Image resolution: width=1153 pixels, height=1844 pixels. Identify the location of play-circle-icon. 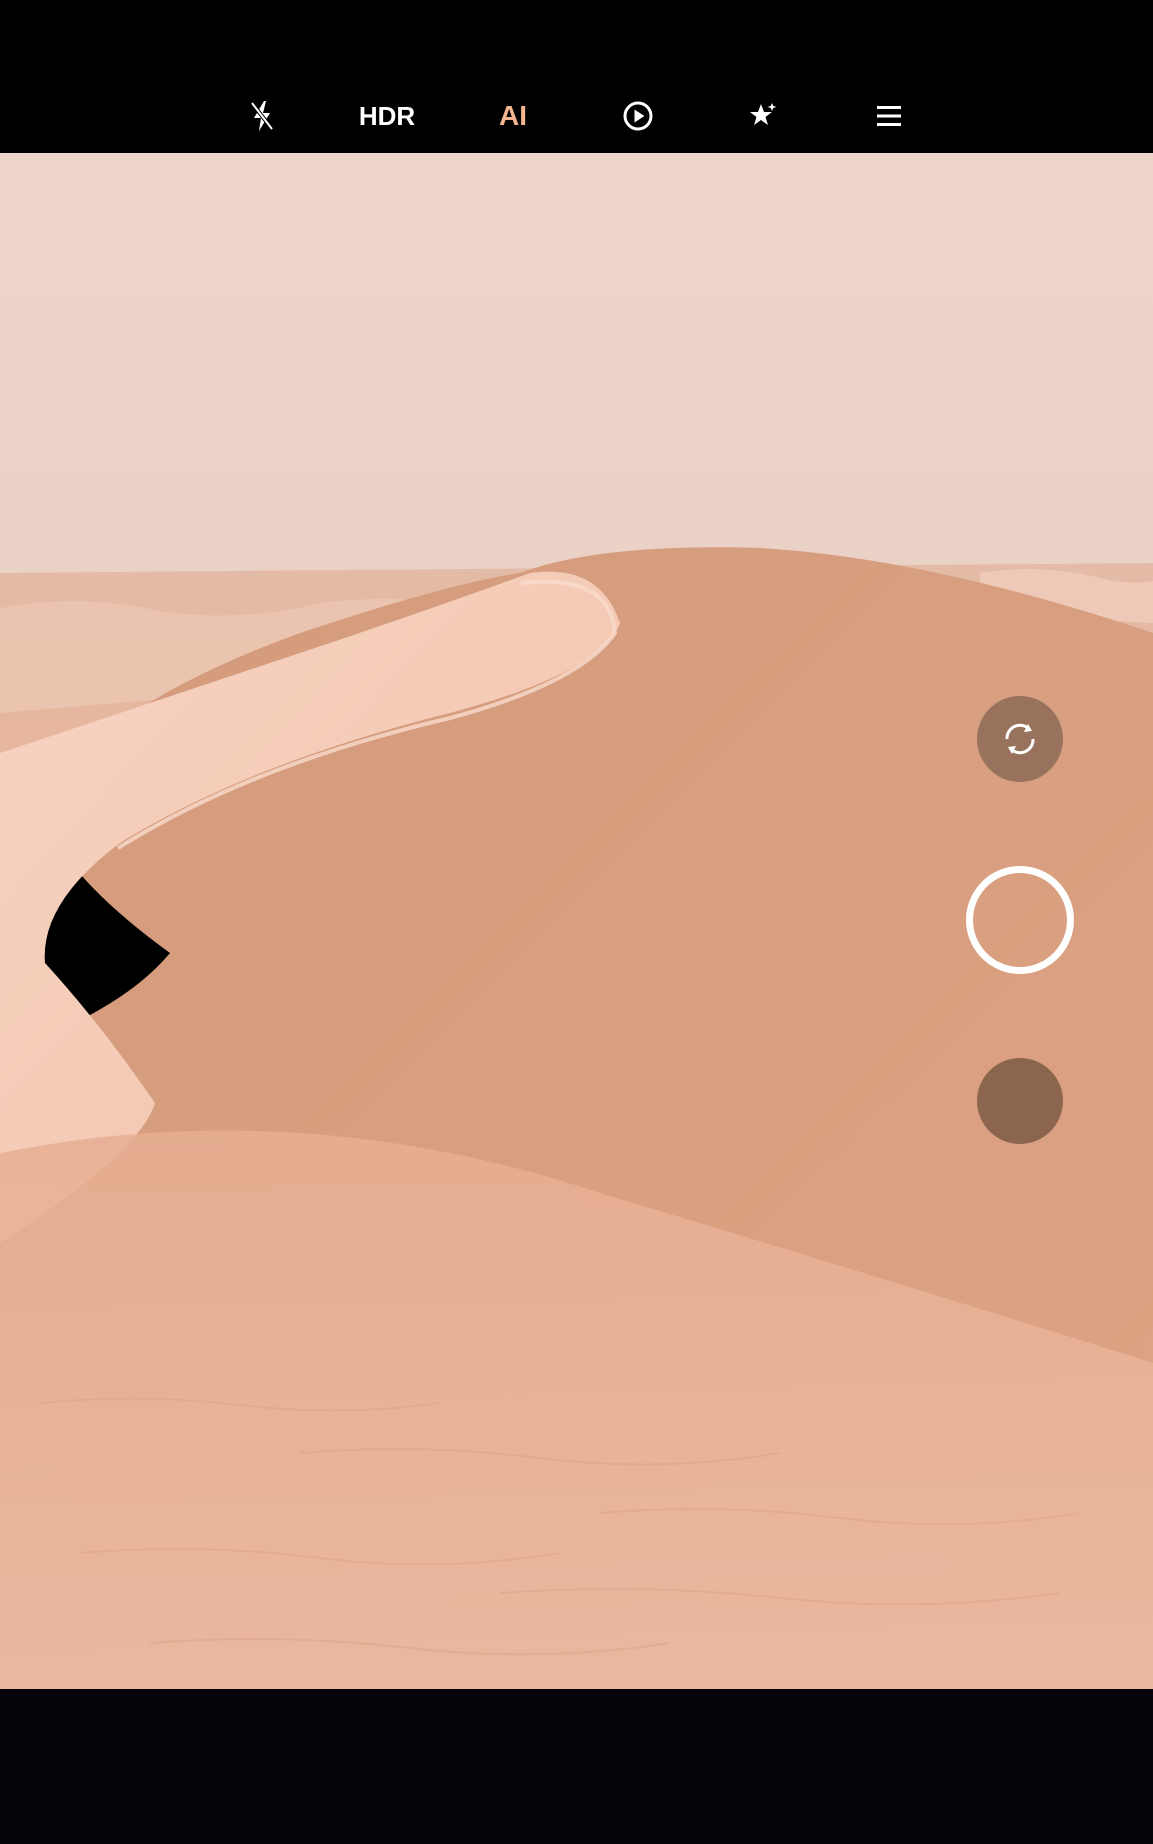
(638, 116).